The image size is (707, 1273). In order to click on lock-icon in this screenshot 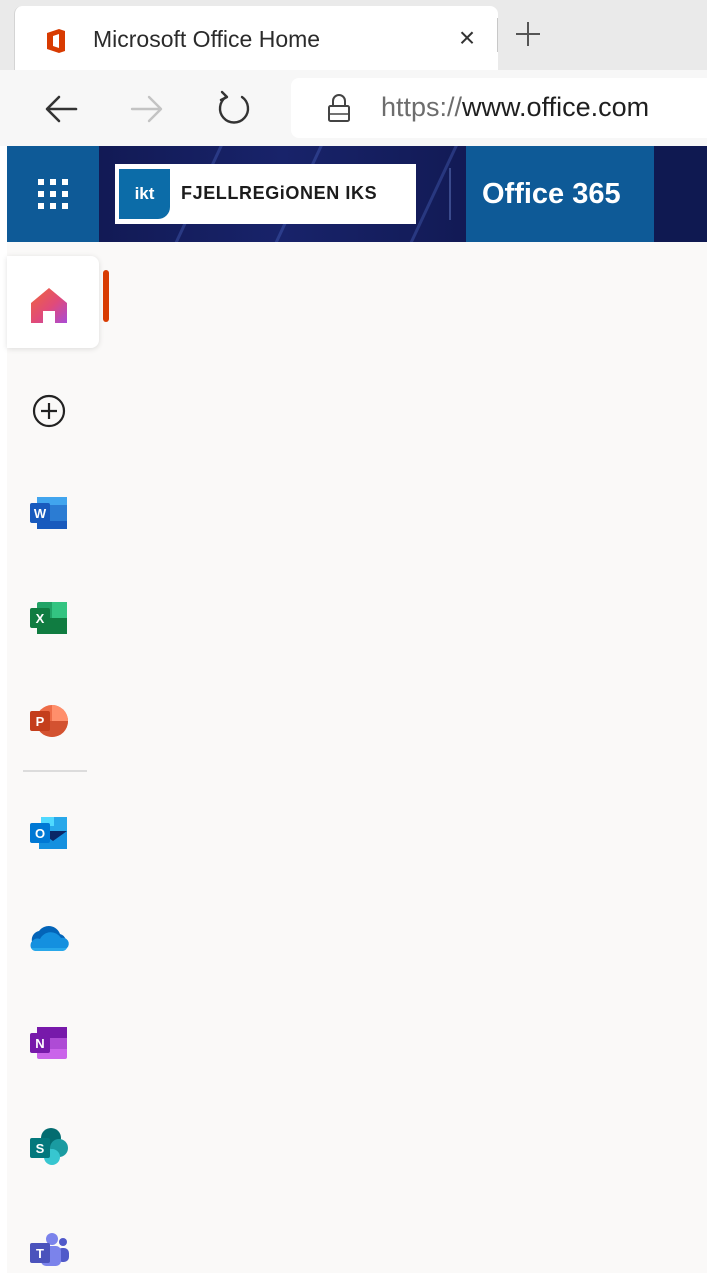, I will do `click(339, 108)`.